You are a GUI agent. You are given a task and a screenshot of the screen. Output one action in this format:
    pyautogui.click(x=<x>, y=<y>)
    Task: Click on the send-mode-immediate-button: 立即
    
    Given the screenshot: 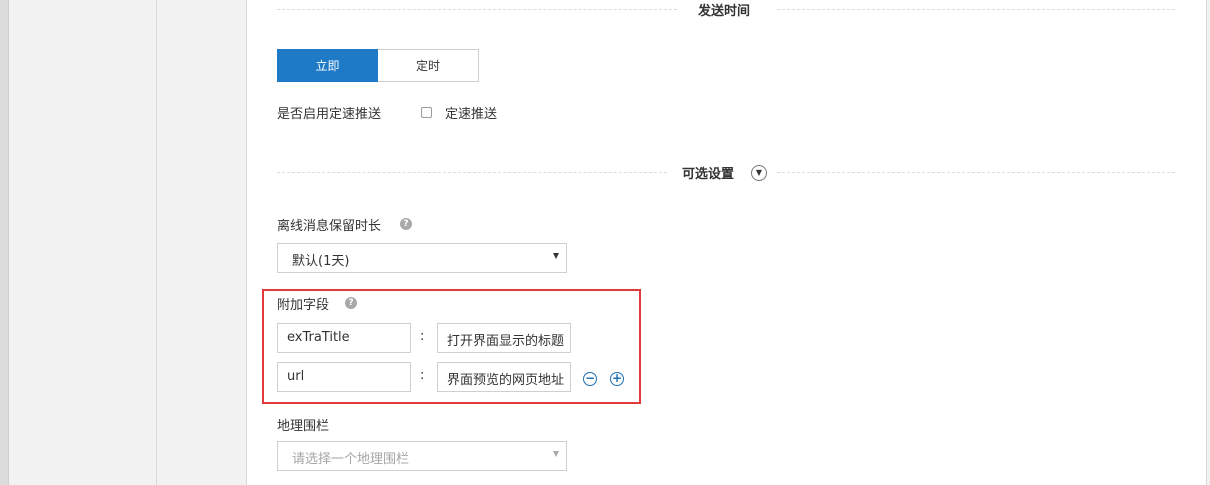 What is the action you would take?
    pyautogui.click(x=327, y=65)
    